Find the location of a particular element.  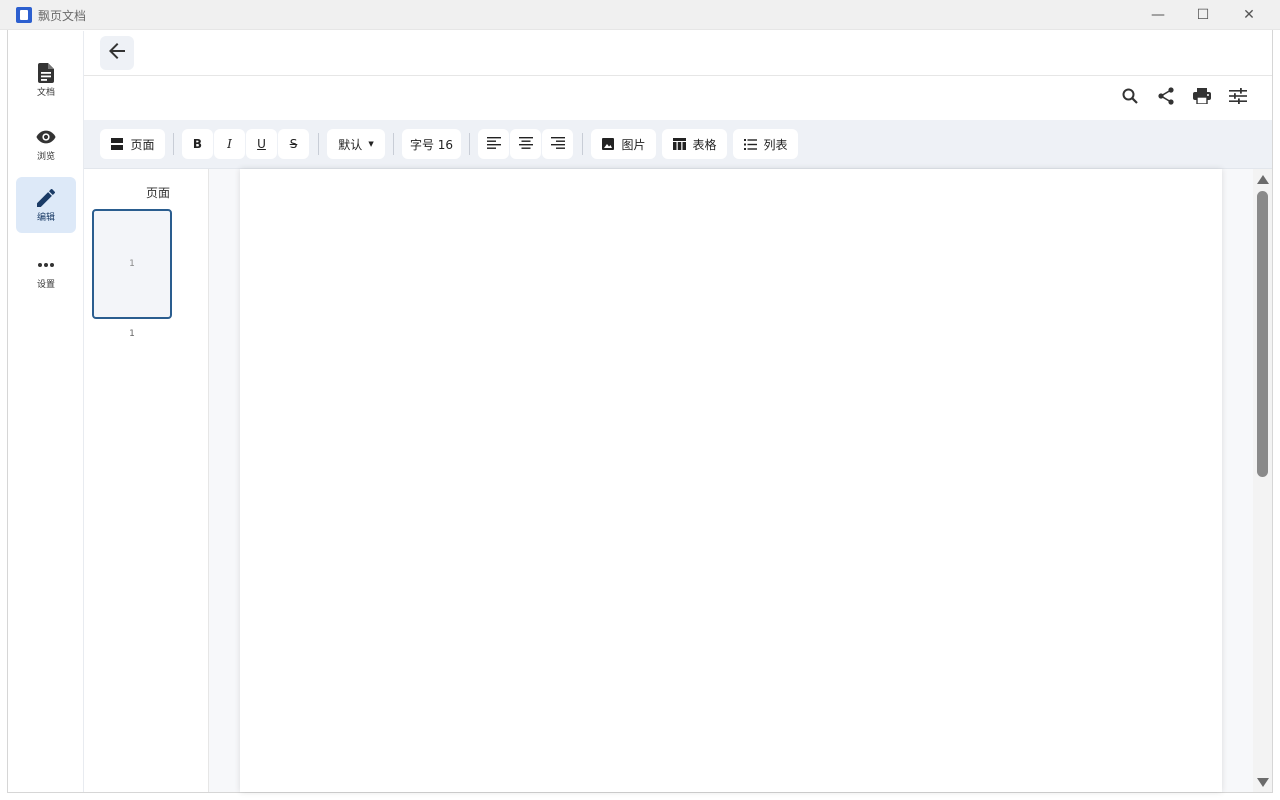

maximize-icon: ☐ is located at coordinates (1203, 15).